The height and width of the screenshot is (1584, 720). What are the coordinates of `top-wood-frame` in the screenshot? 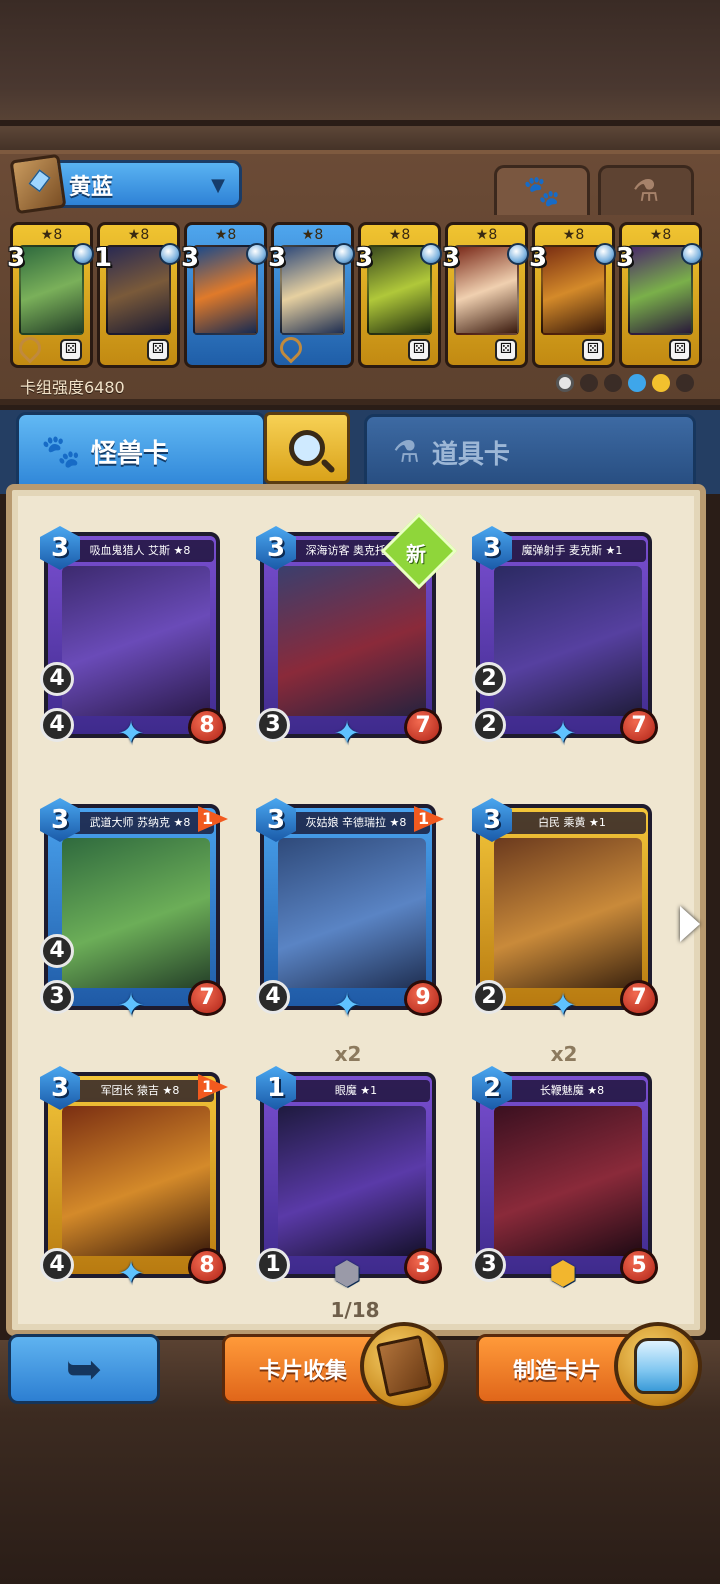 It's located at (360, 80).